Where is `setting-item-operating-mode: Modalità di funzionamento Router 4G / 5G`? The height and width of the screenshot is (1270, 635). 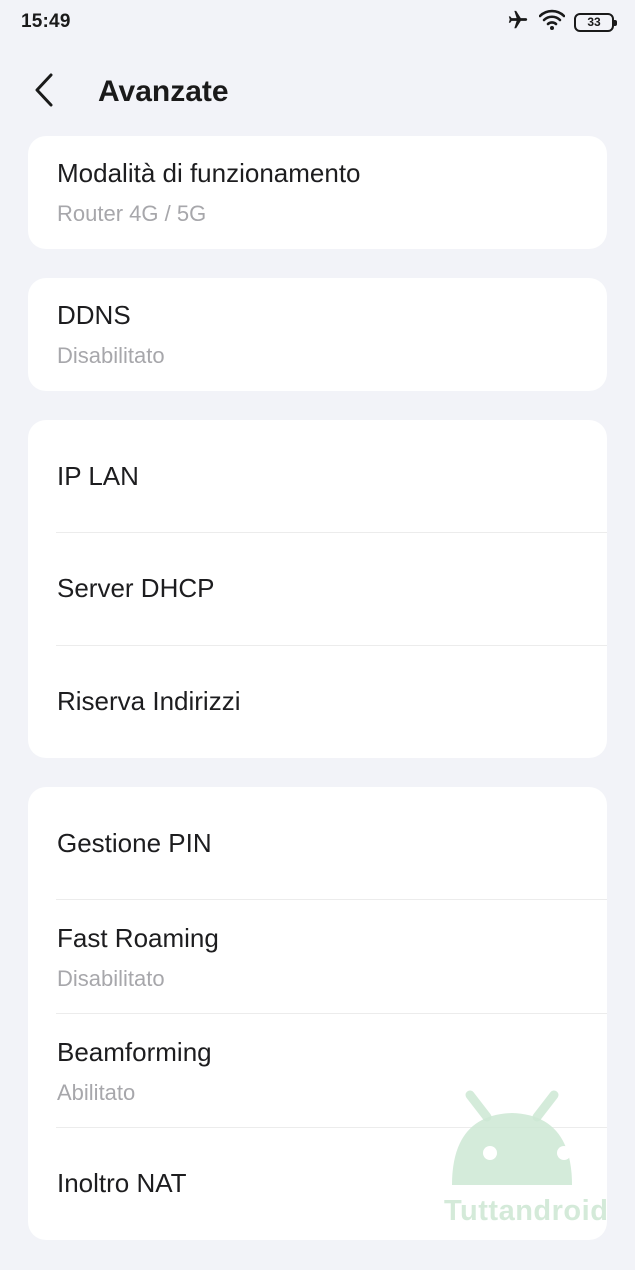 setting-item-operating-mode: Modalità di funzionamento Router 4G / 5G is located at coordinates (317, 192).